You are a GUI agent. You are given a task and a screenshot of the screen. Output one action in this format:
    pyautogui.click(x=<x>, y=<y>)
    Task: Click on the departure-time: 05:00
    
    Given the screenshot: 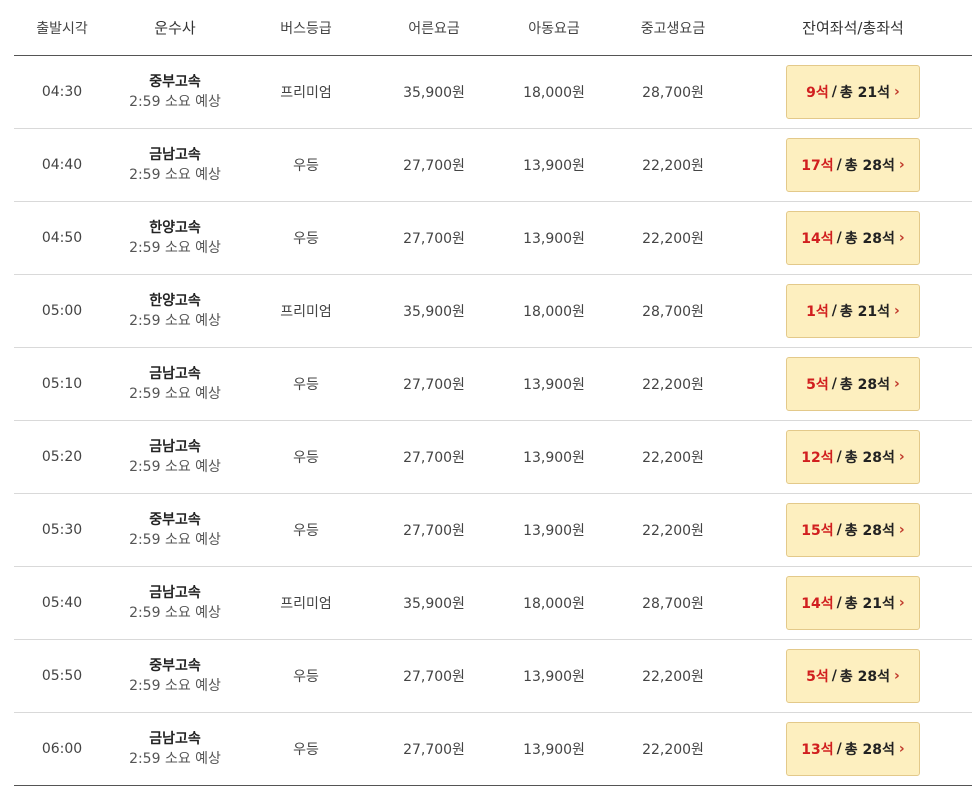 What is the action you would take?
    pyautogui.click(x=62, y=311)
    